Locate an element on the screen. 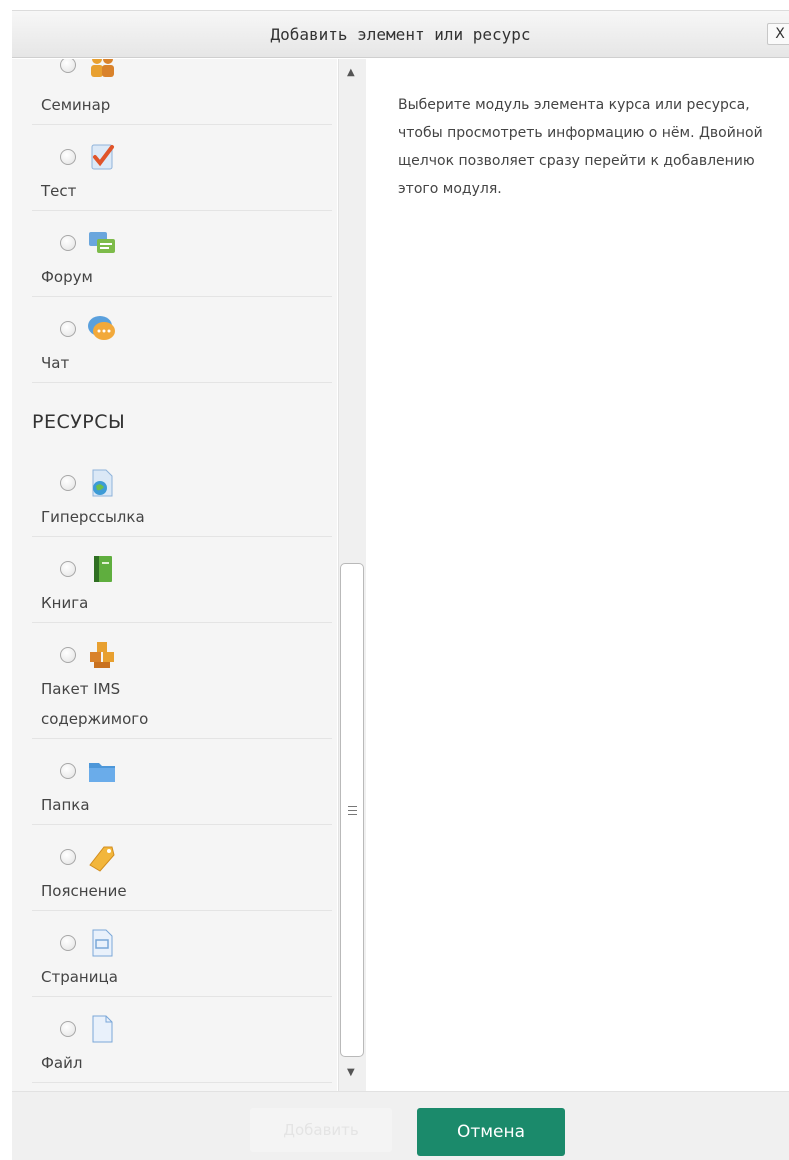 This screenshot has height=1160, width=789. quiz-icon is located at coordinates (102, 157).